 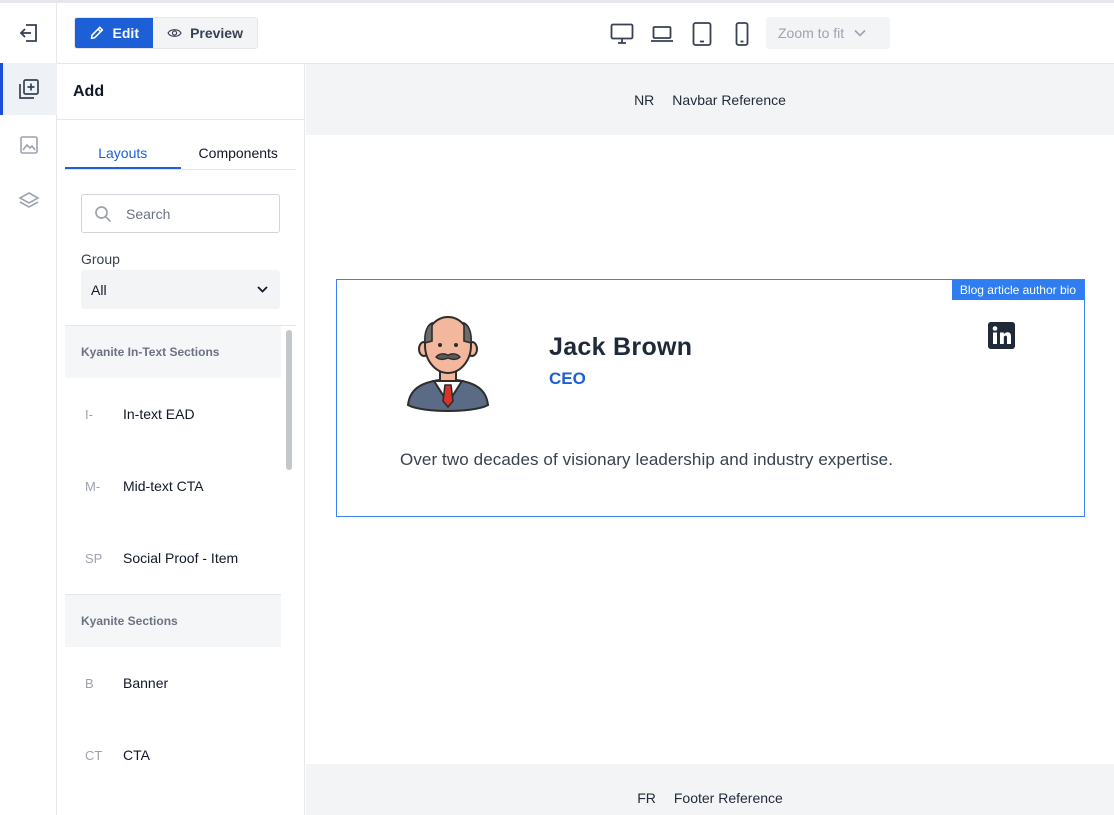 What do you see at coordinates (191, 213) in the screenshot?
I see `search-input` at bounding box center [191, 213].